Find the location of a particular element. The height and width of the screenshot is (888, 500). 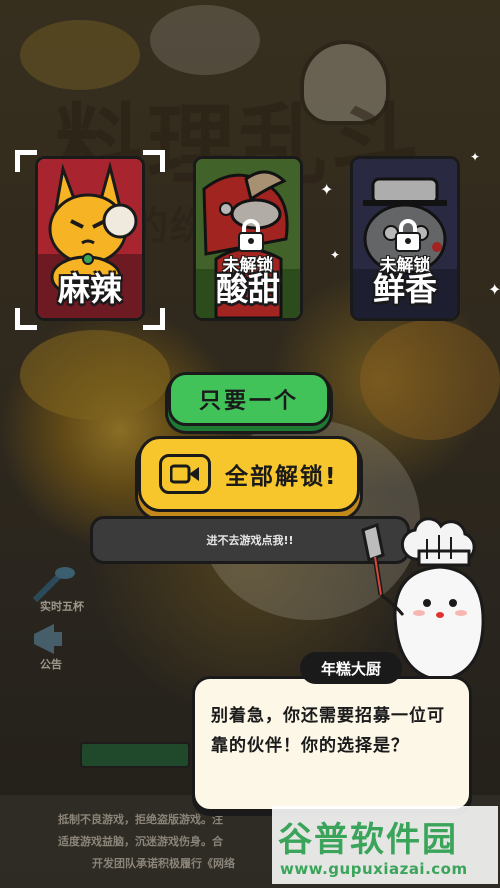

dialog-box: 别着急，你还需要招募一位可靠的伙伴！你的选择是？ is located at coordinates (332, 744).